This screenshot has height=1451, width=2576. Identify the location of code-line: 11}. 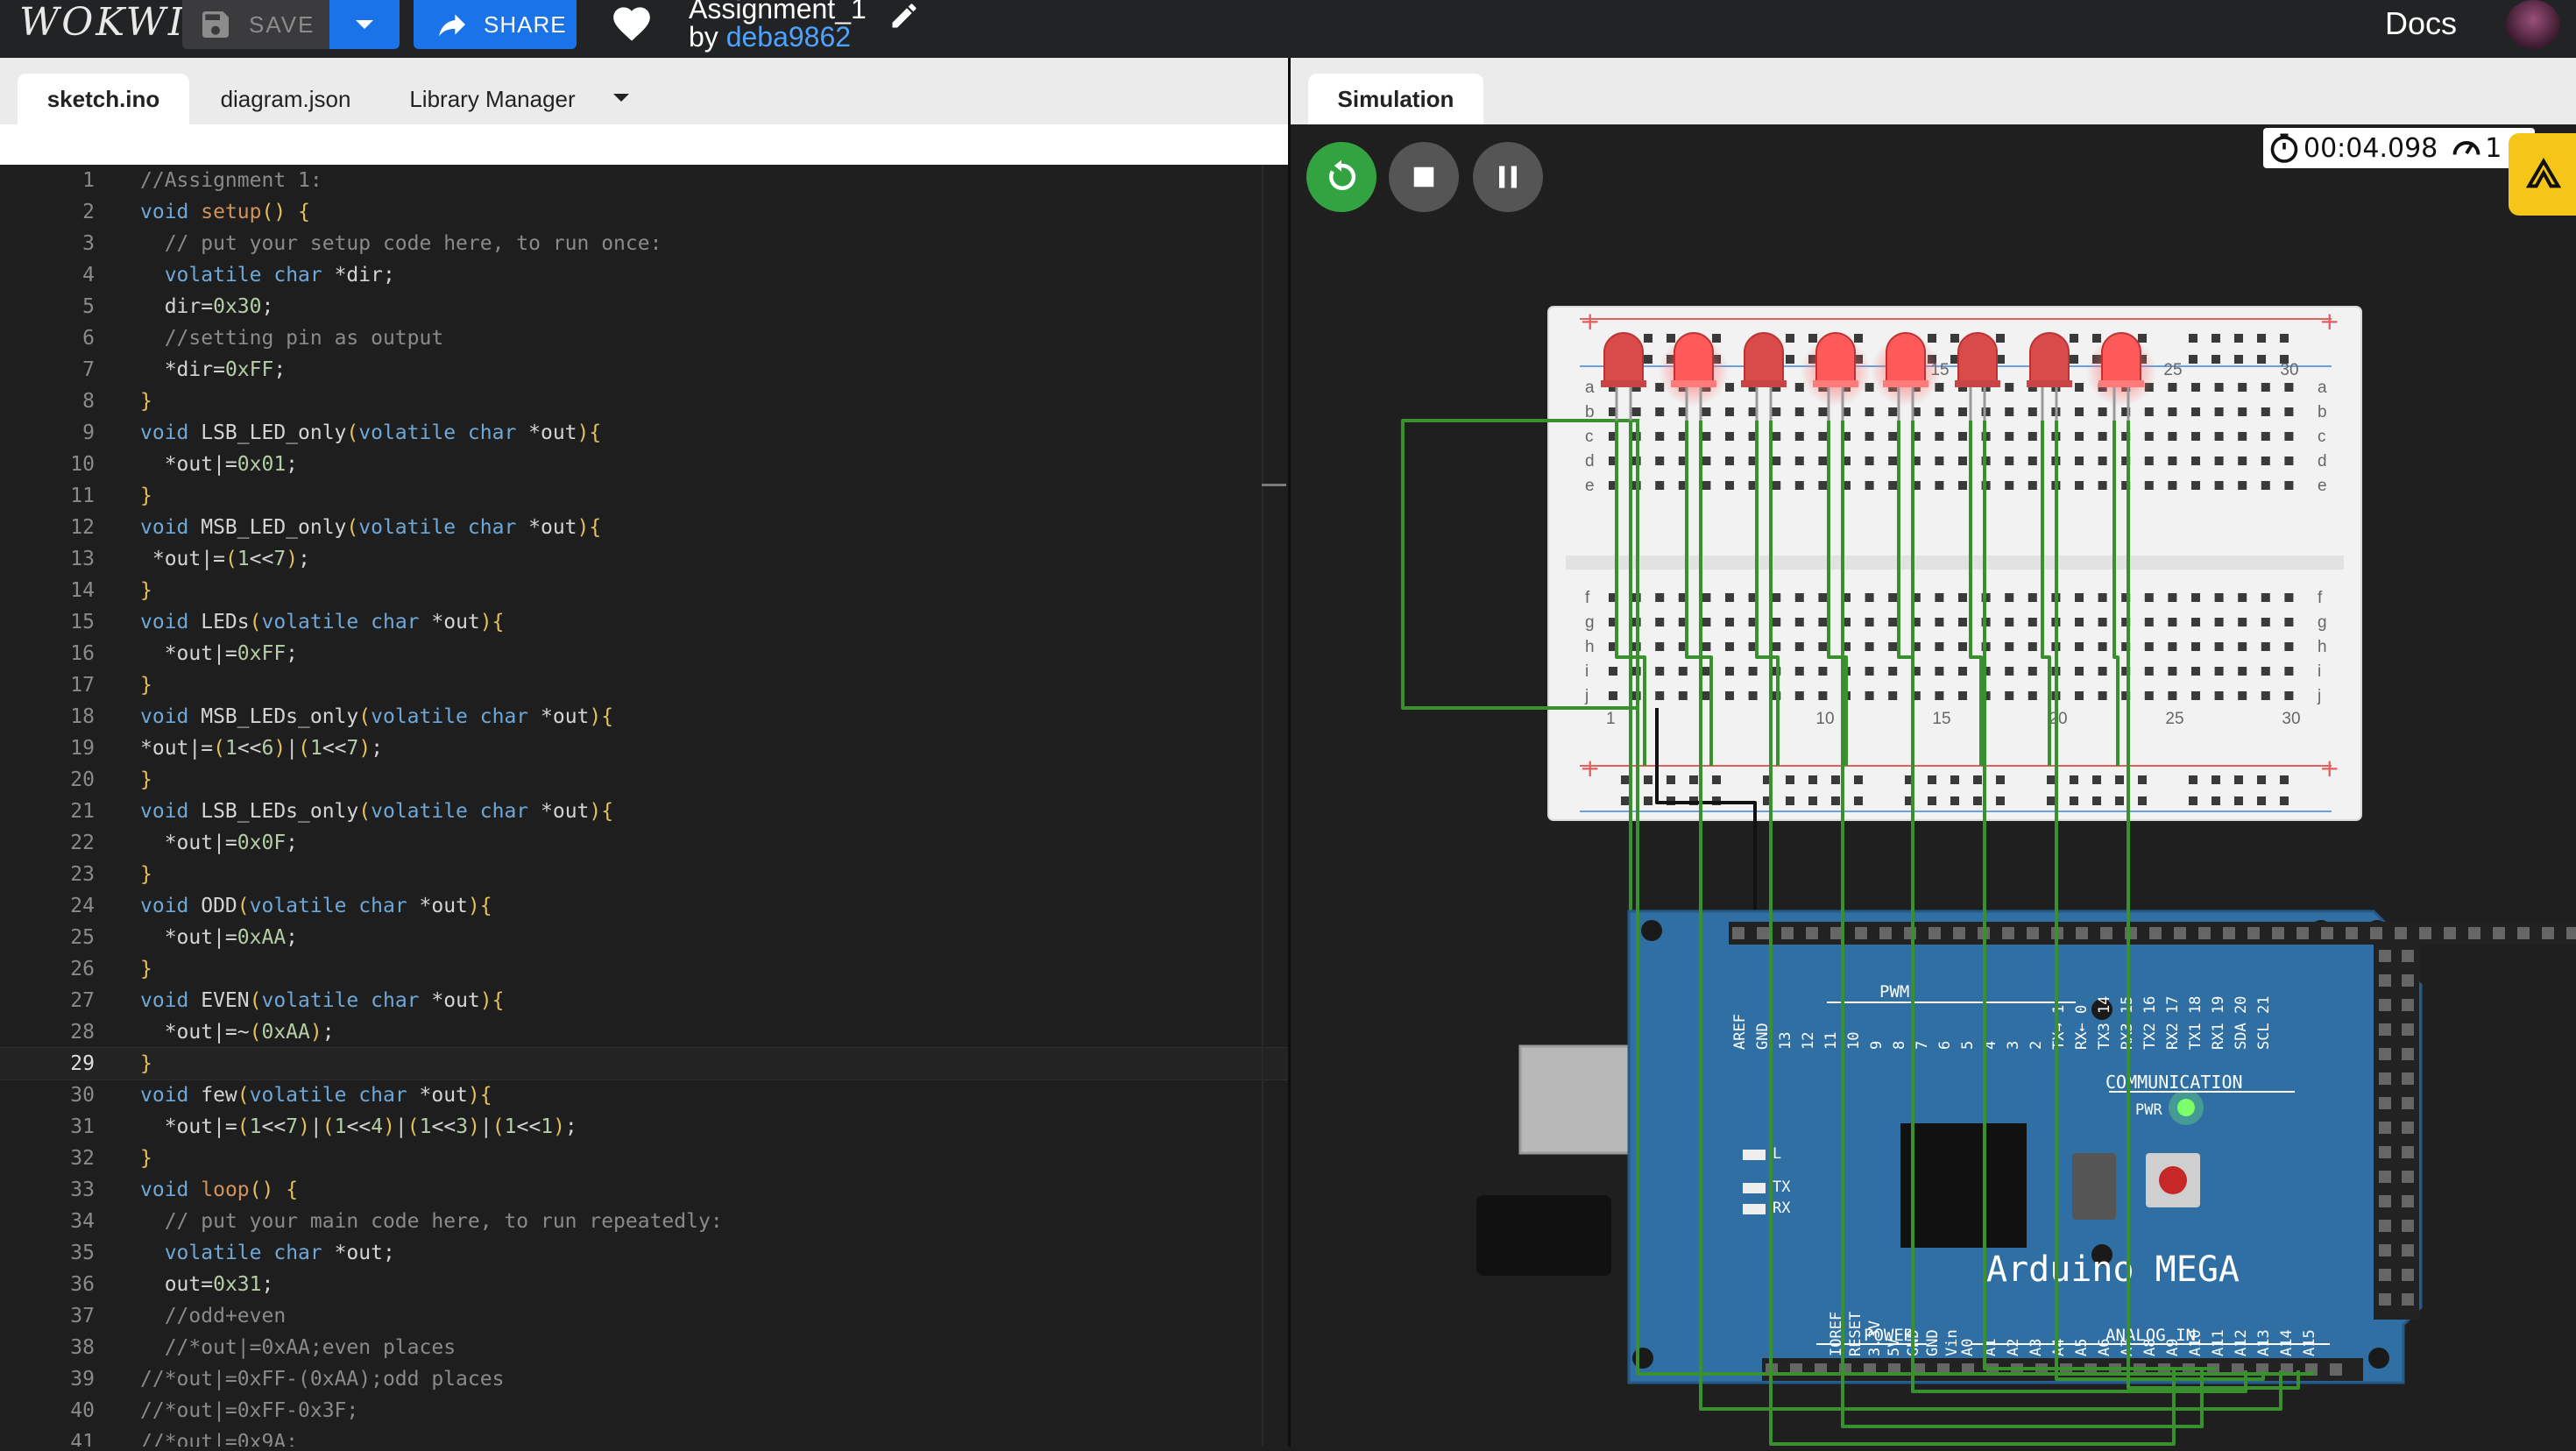
(644, 496).